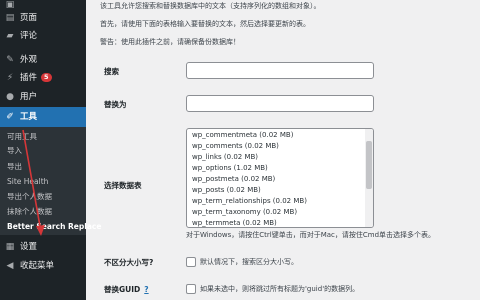 The image size is (480, 300). Describe the element at coordinates (29, 197) in the screenshot. I see `submenu-export-personal-data: 导出个人数据` at that location.